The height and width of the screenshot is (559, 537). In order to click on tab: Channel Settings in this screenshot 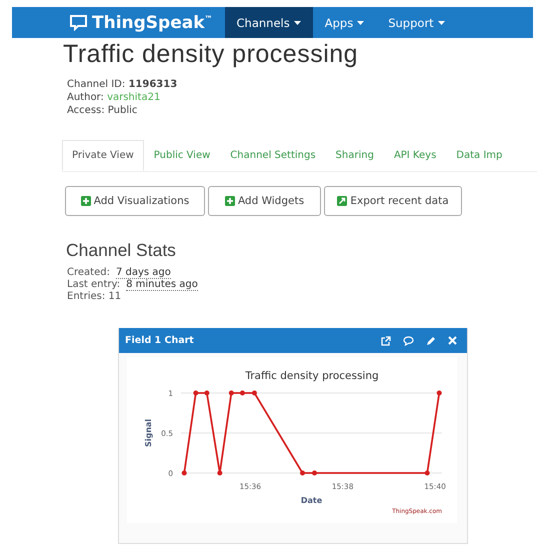, I will do `click(273, 155)`.